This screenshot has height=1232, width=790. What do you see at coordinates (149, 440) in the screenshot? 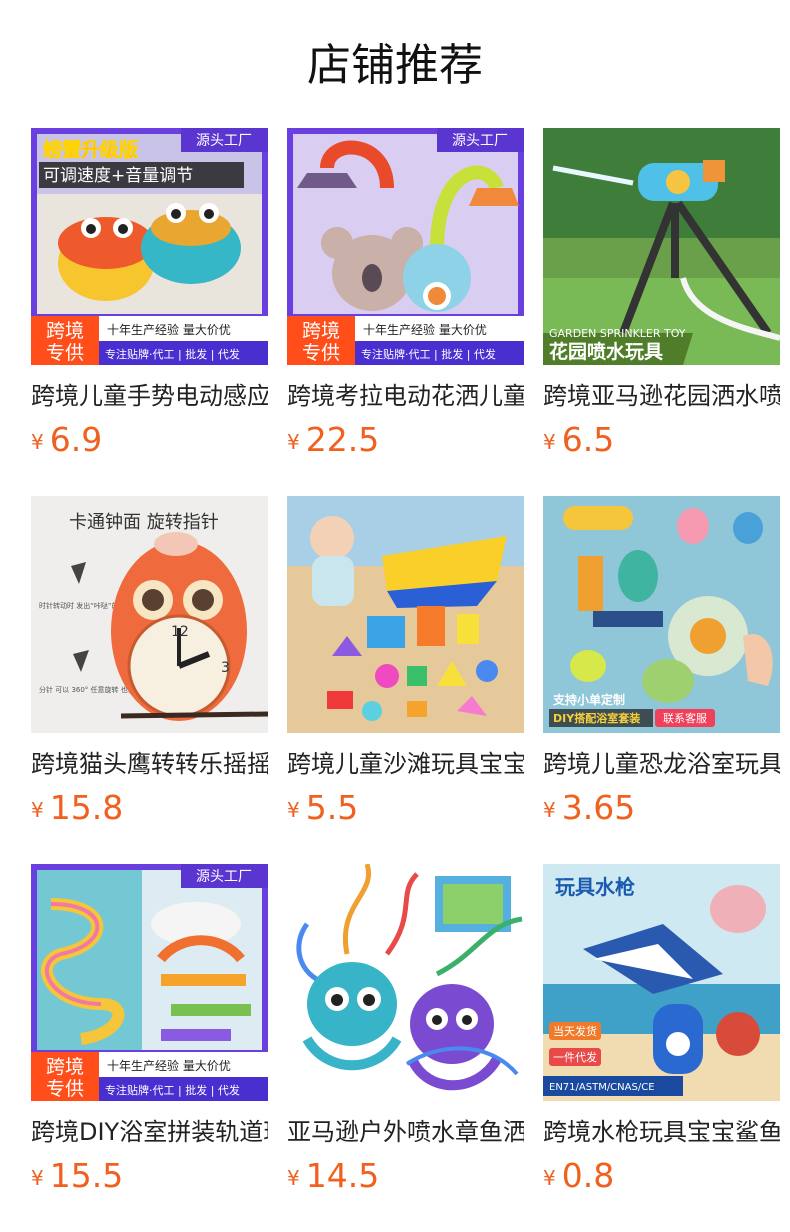
I see `product-price: ¥6.9` at bounding box center [149, 440].